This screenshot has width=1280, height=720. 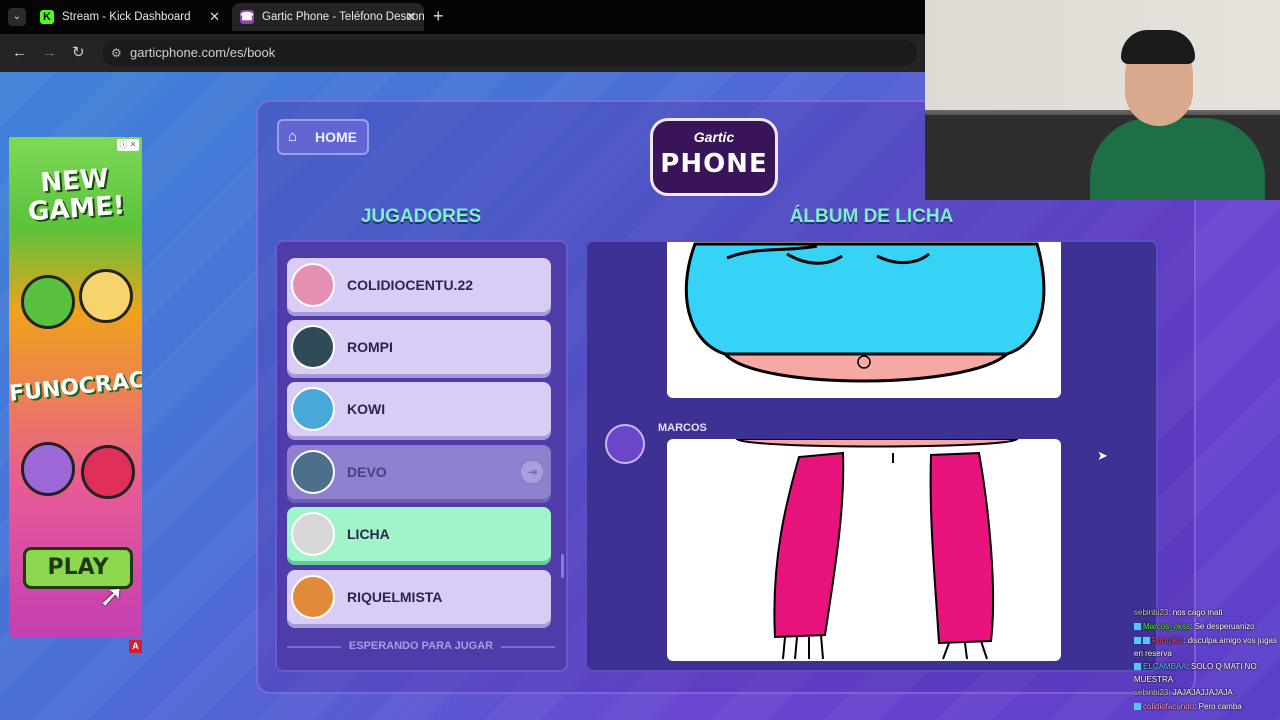 I want to click on drawing-bottom, so click(x=864, y=550).